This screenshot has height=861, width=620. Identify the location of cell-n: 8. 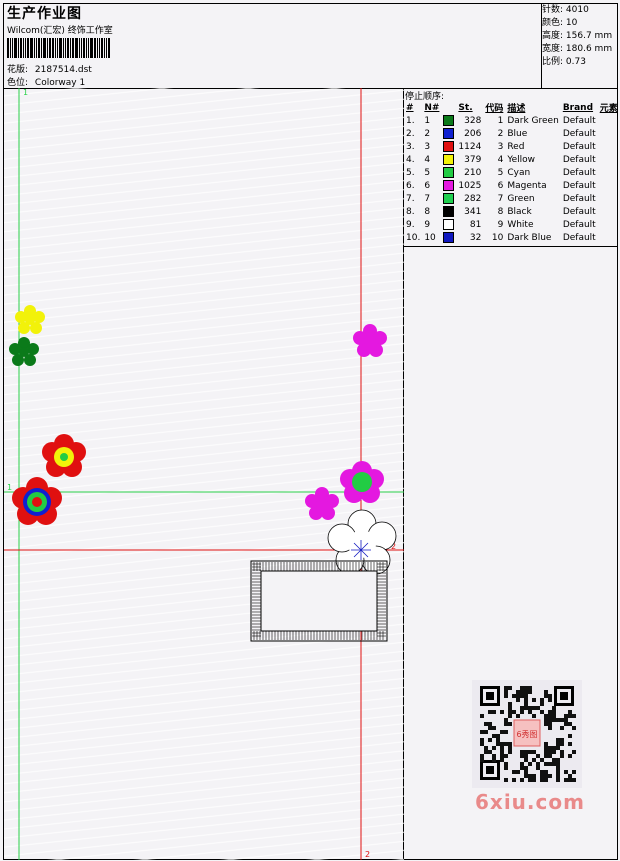
(427, 211).